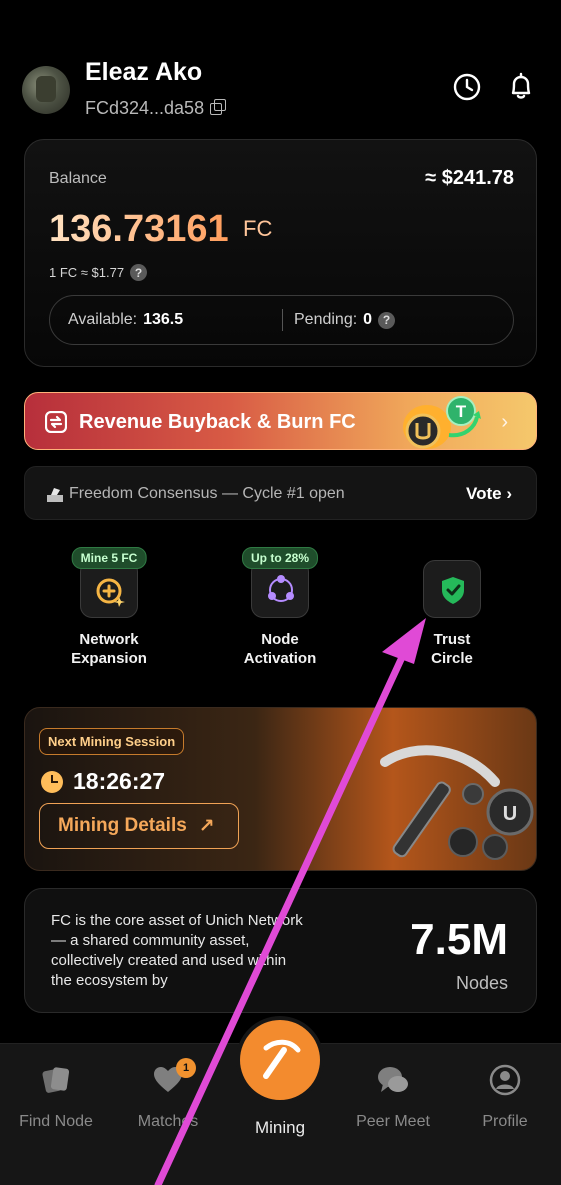 The width and height of the screenshot is (561, 1185). I want to click on available-balance: Available: 136.5, so click(125, 320).